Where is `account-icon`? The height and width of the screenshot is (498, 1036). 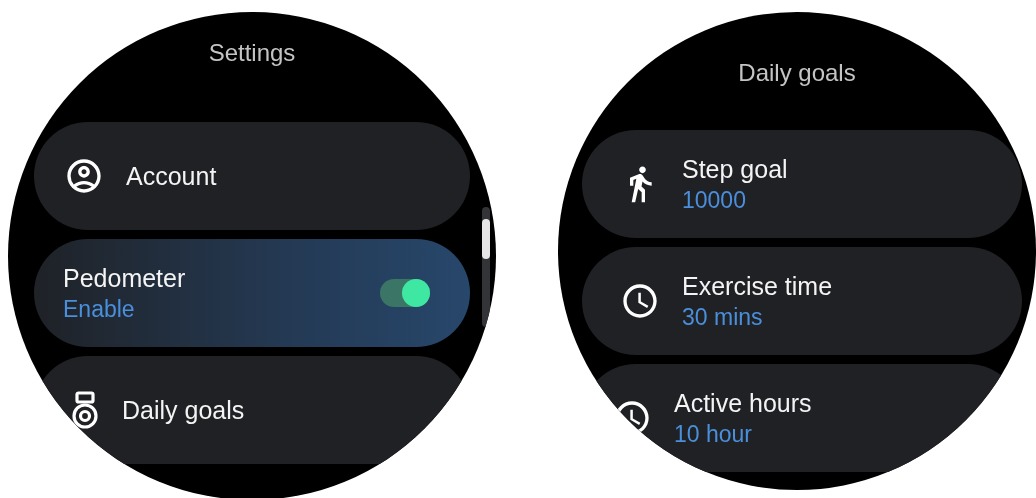
account-icon is located at coordinates (84, 176).